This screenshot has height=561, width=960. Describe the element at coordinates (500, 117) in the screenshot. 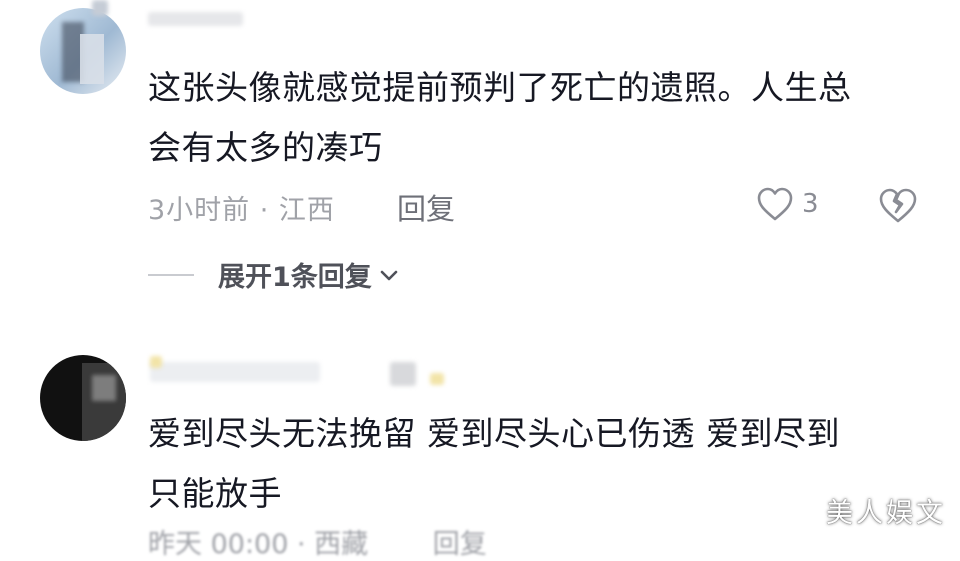

I see `comment-text: 这张头像就感觉提前预判了死亡的遗照。人生总 会有太多的凑巧` at that location.